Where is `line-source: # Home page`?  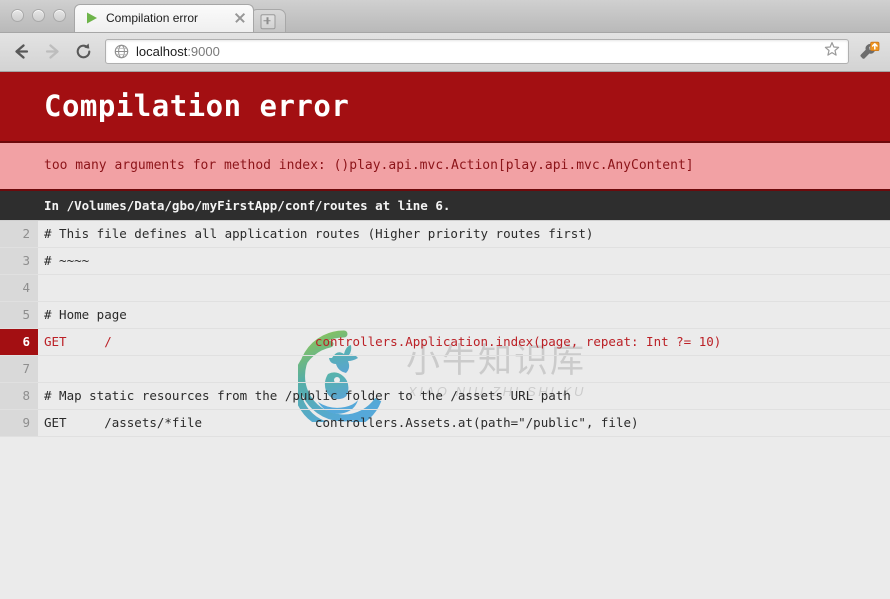
line-source: # Home page is located at coordinates (85, 315).